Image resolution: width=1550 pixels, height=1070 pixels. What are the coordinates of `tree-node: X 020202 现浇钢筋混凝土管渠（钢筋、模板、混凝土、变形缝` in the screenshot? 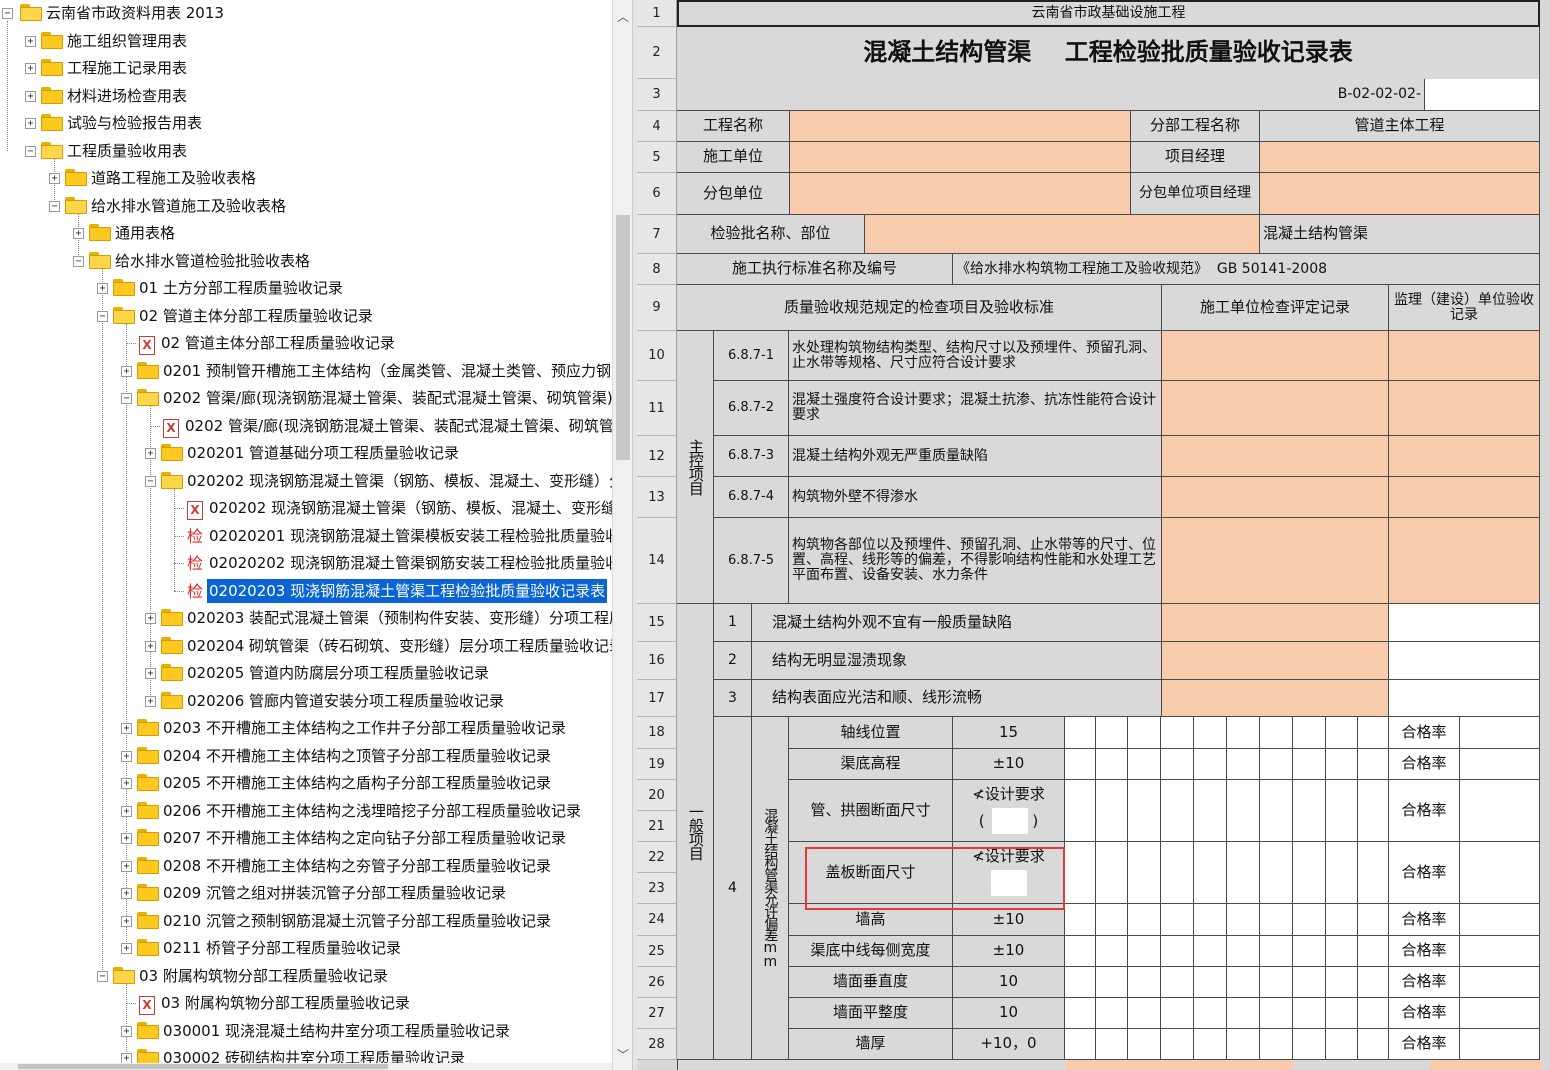 It's located at (306, 509).